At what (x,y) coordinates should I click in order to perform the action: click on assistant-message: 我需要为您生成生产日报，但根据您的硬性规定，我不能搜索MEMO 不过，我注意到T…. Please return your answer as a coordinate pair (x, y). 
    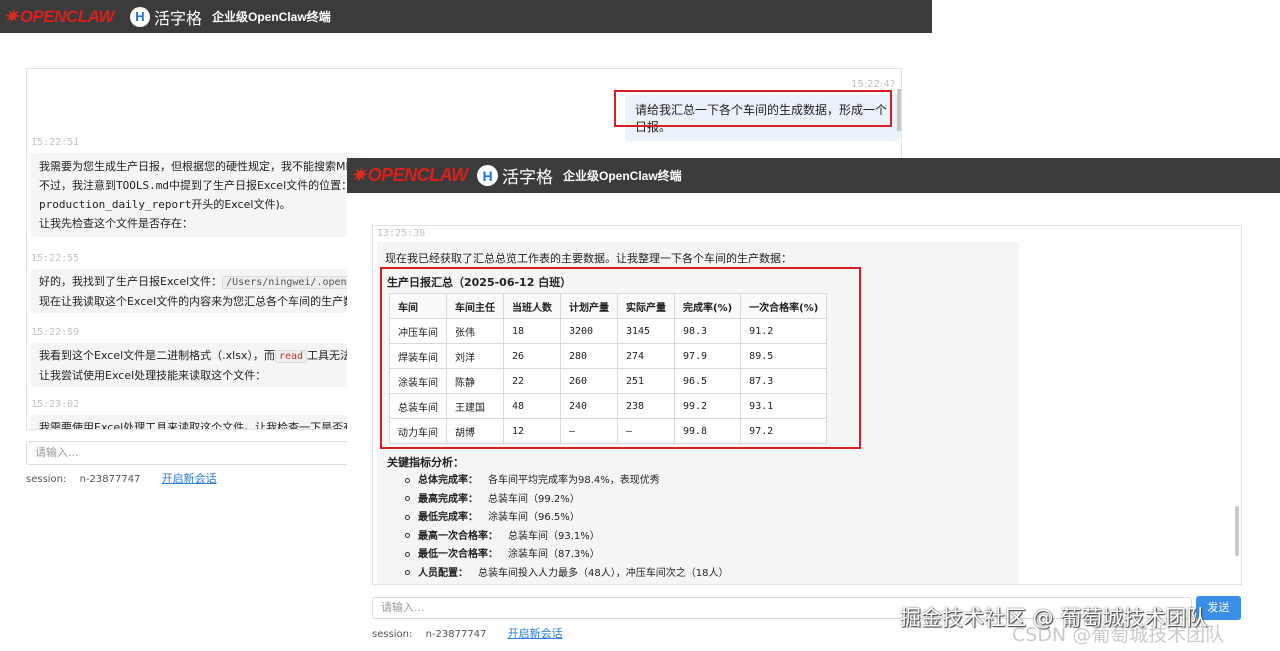
    Looking at the image, I should click on (201, 195).